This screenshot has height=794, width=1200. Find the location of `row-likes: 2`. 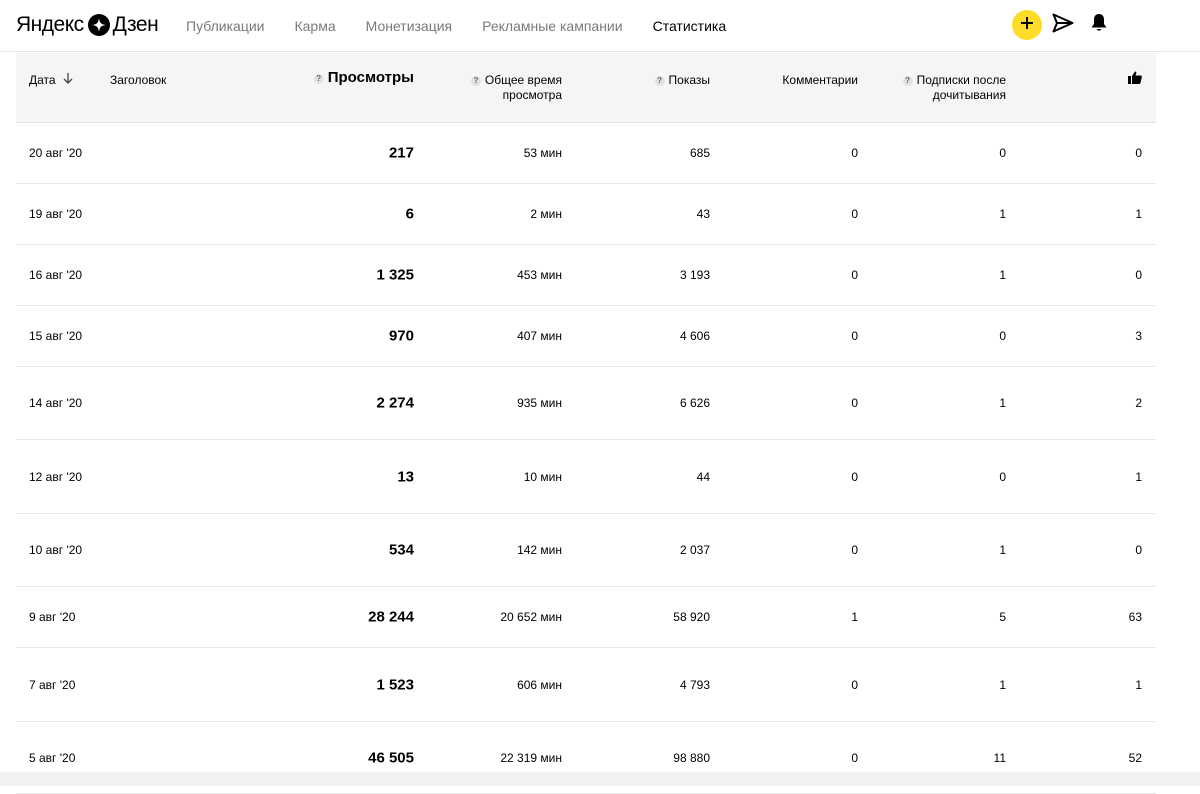

row-likes: 2 is located at coordinates (1138, 403).